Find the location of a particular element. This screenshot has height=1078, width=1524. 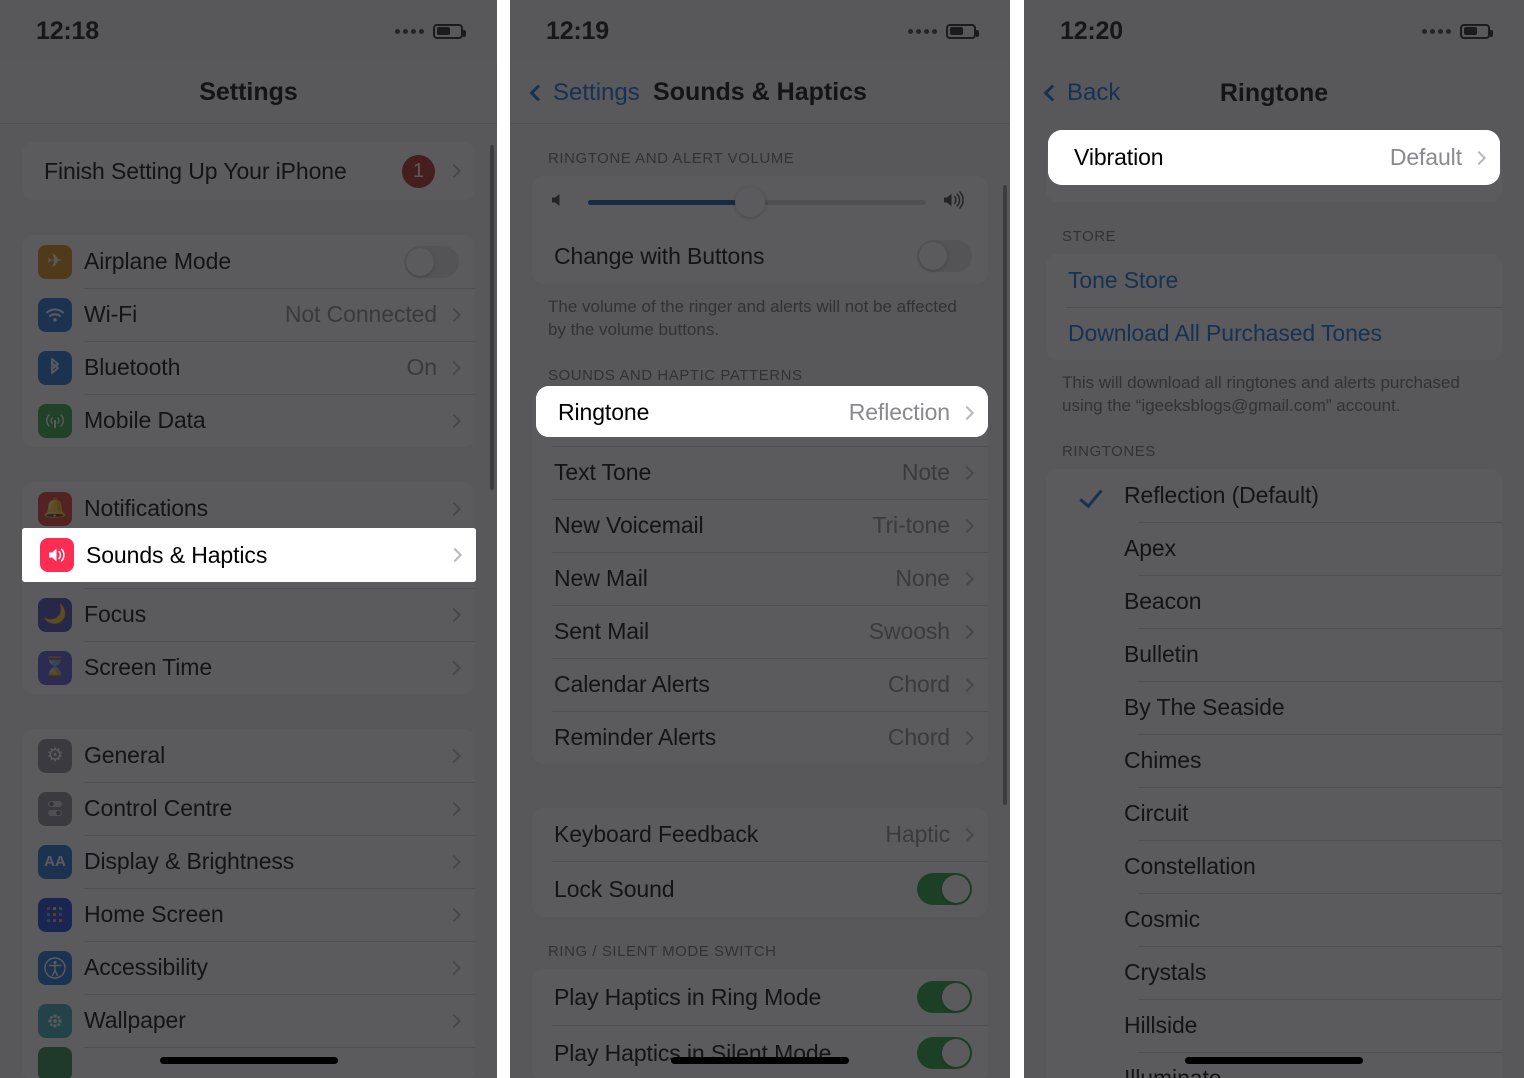

row-tone-reflection: Reflection (Default) is located at coordinates (1274, 496).